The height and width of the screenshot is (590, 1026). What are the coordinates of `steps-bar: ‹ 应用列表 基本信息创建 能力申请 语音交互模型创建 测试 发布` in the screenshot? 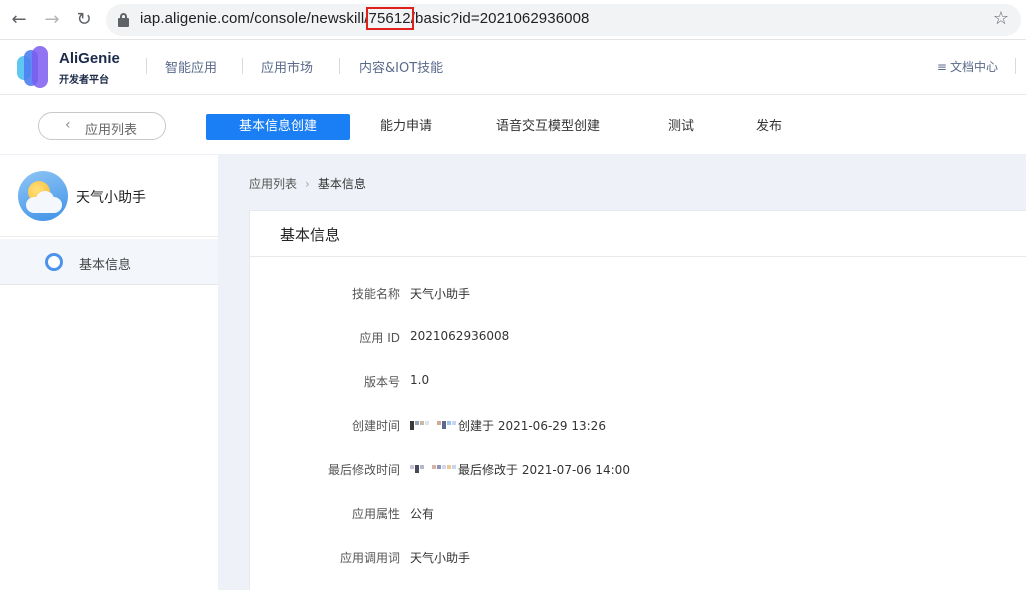 It's located at (513, 125).